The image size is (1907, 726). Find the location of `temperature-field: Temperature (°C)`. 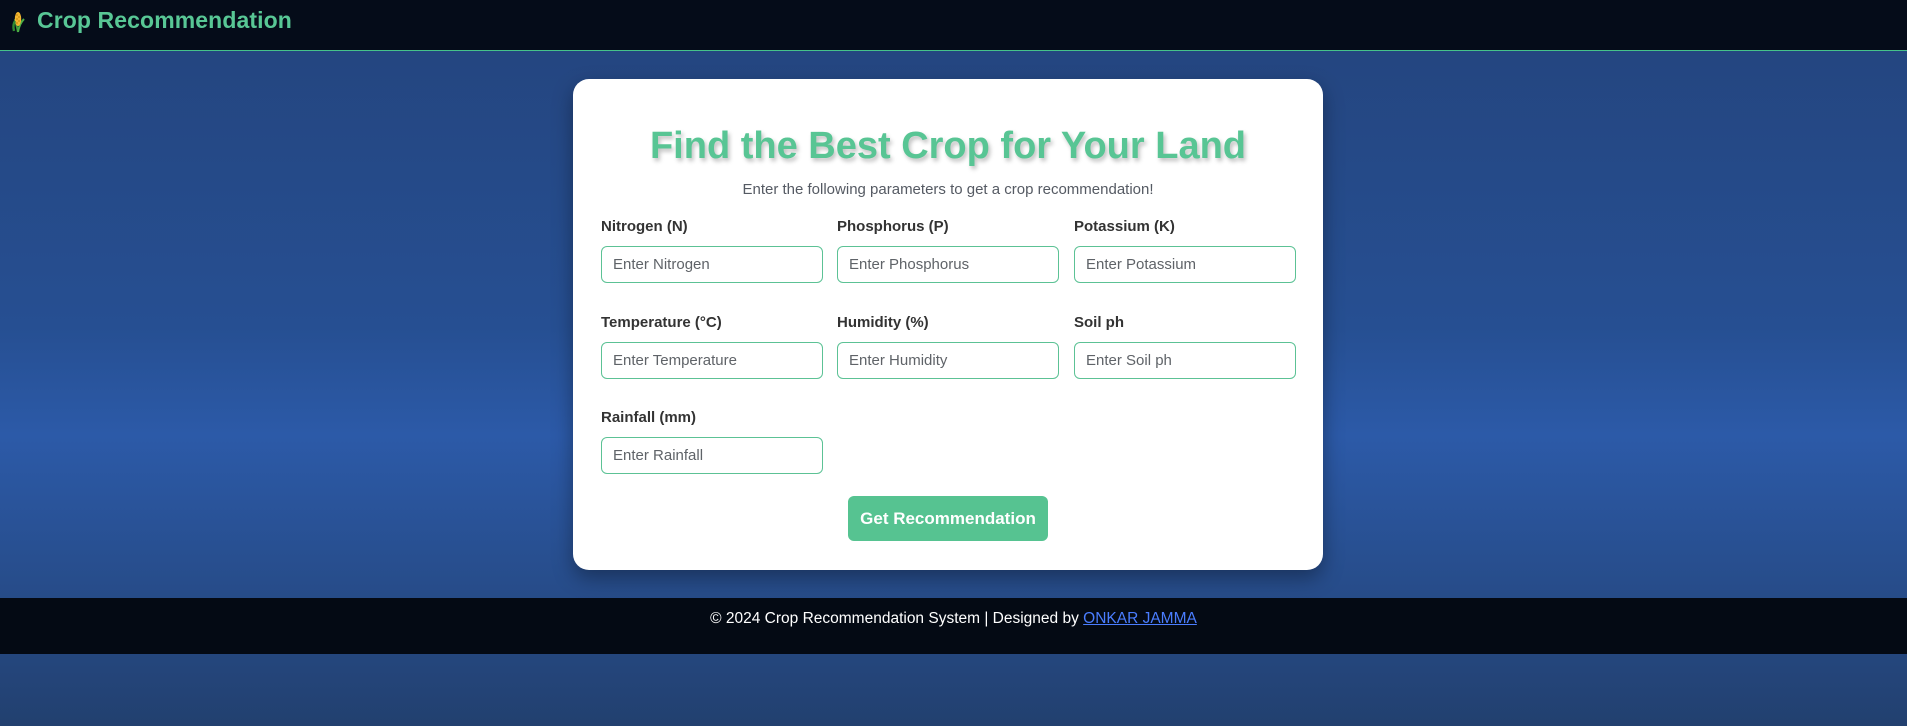

temperature-field: Temperature (°C) is located at coordinates (712, 346).